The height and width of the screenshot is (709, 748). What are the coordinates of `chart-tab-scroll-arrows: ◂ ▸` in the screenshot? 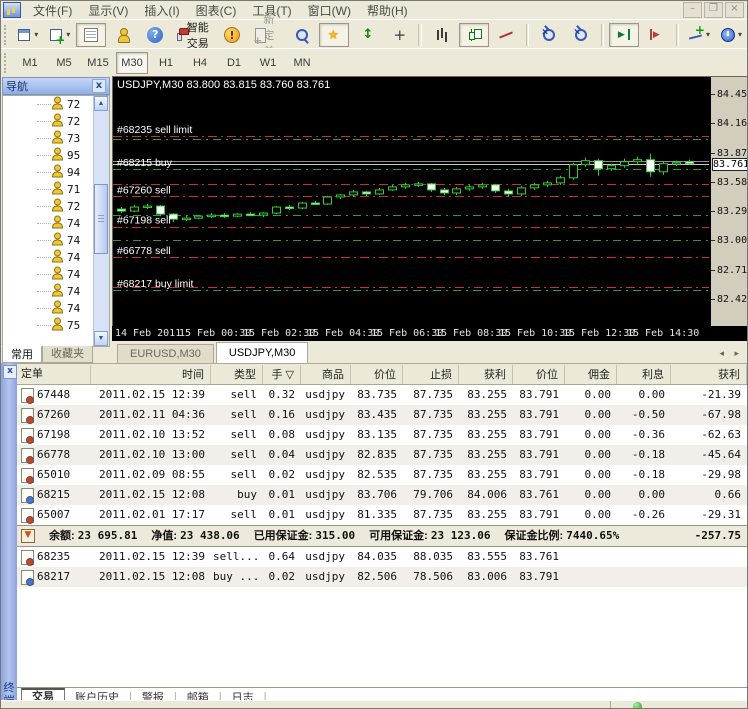 It's located at (731, 353).